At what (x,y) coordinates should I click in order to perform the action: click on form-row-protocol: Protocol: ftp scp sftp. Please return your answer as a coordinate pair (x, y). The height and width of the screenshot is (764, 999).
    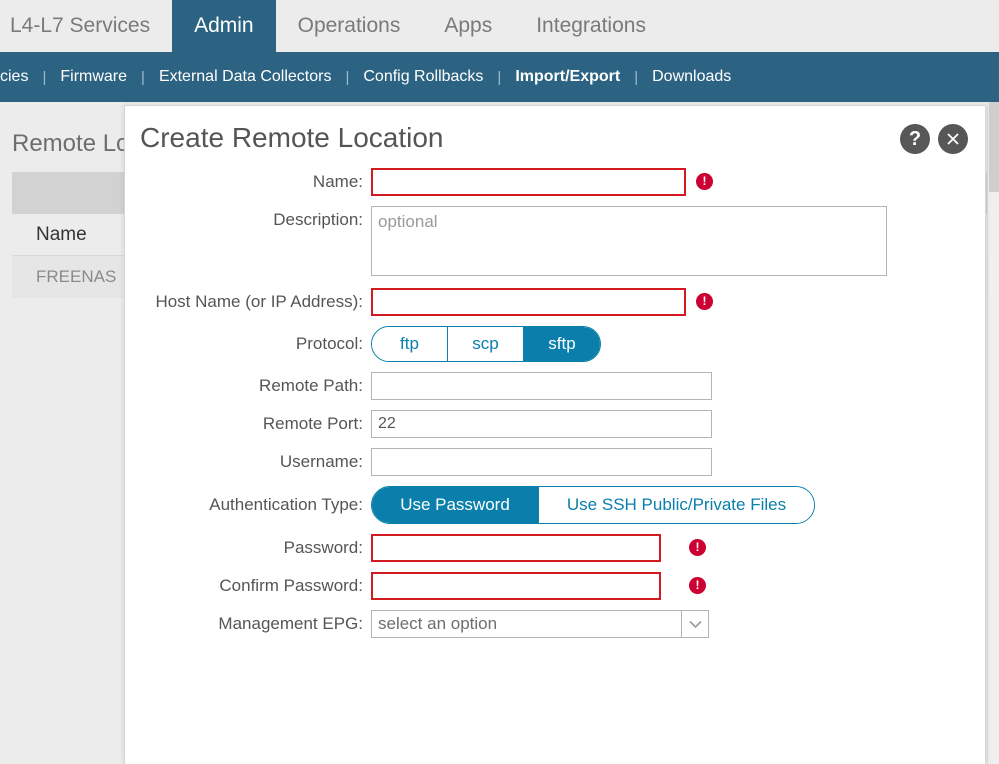
    Looking at the image, I should click on (556, 344).